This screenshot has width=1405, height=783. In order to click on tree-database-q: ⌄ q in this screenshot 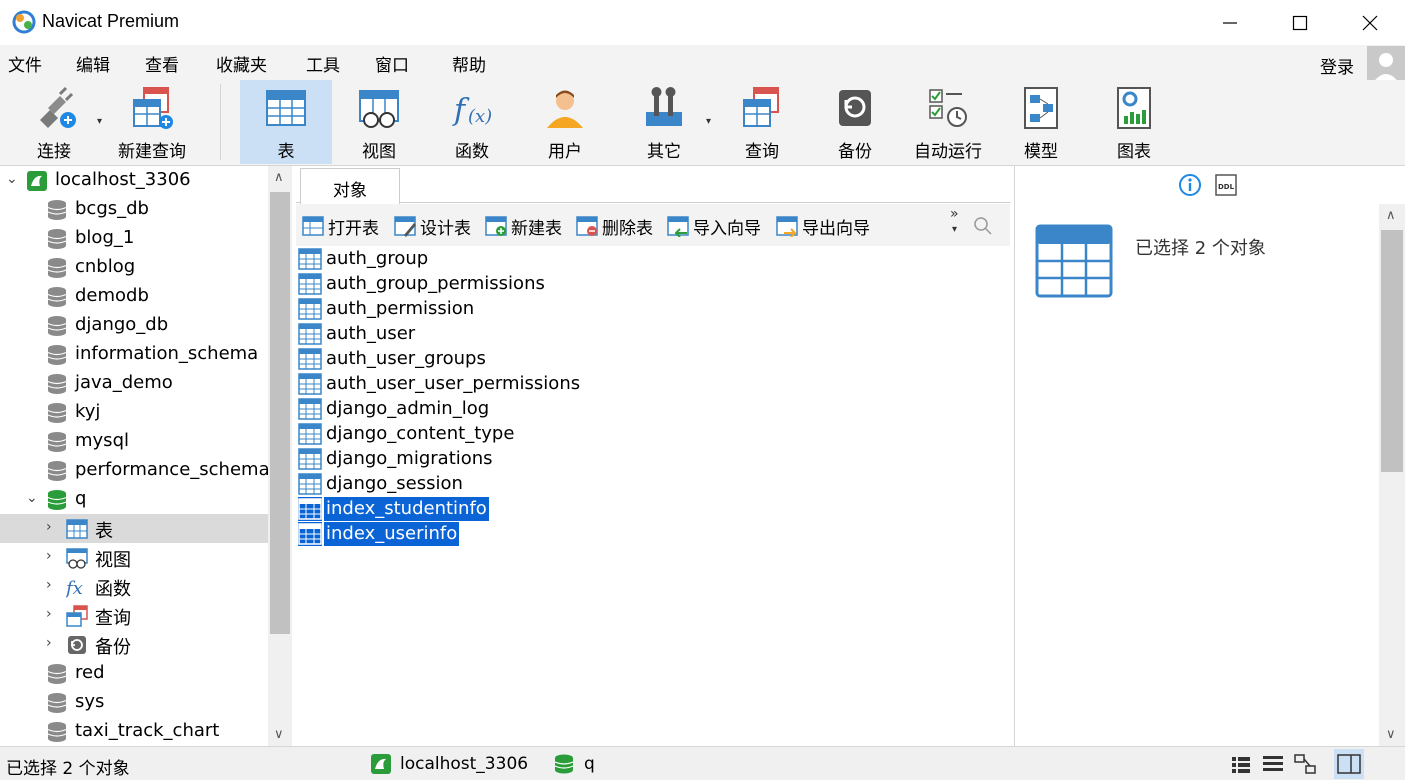, I will do `click(134, 499)`.